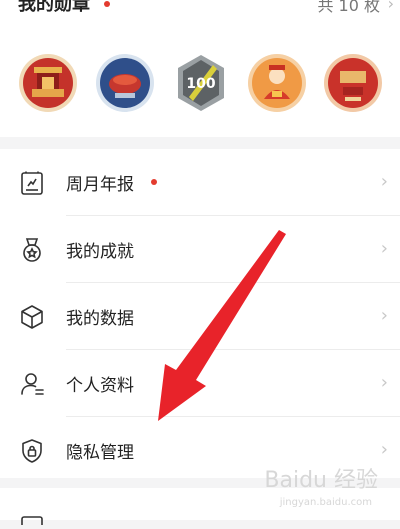  I want to click on hundred-badge-medal-icon: 100, so click(201, 83).